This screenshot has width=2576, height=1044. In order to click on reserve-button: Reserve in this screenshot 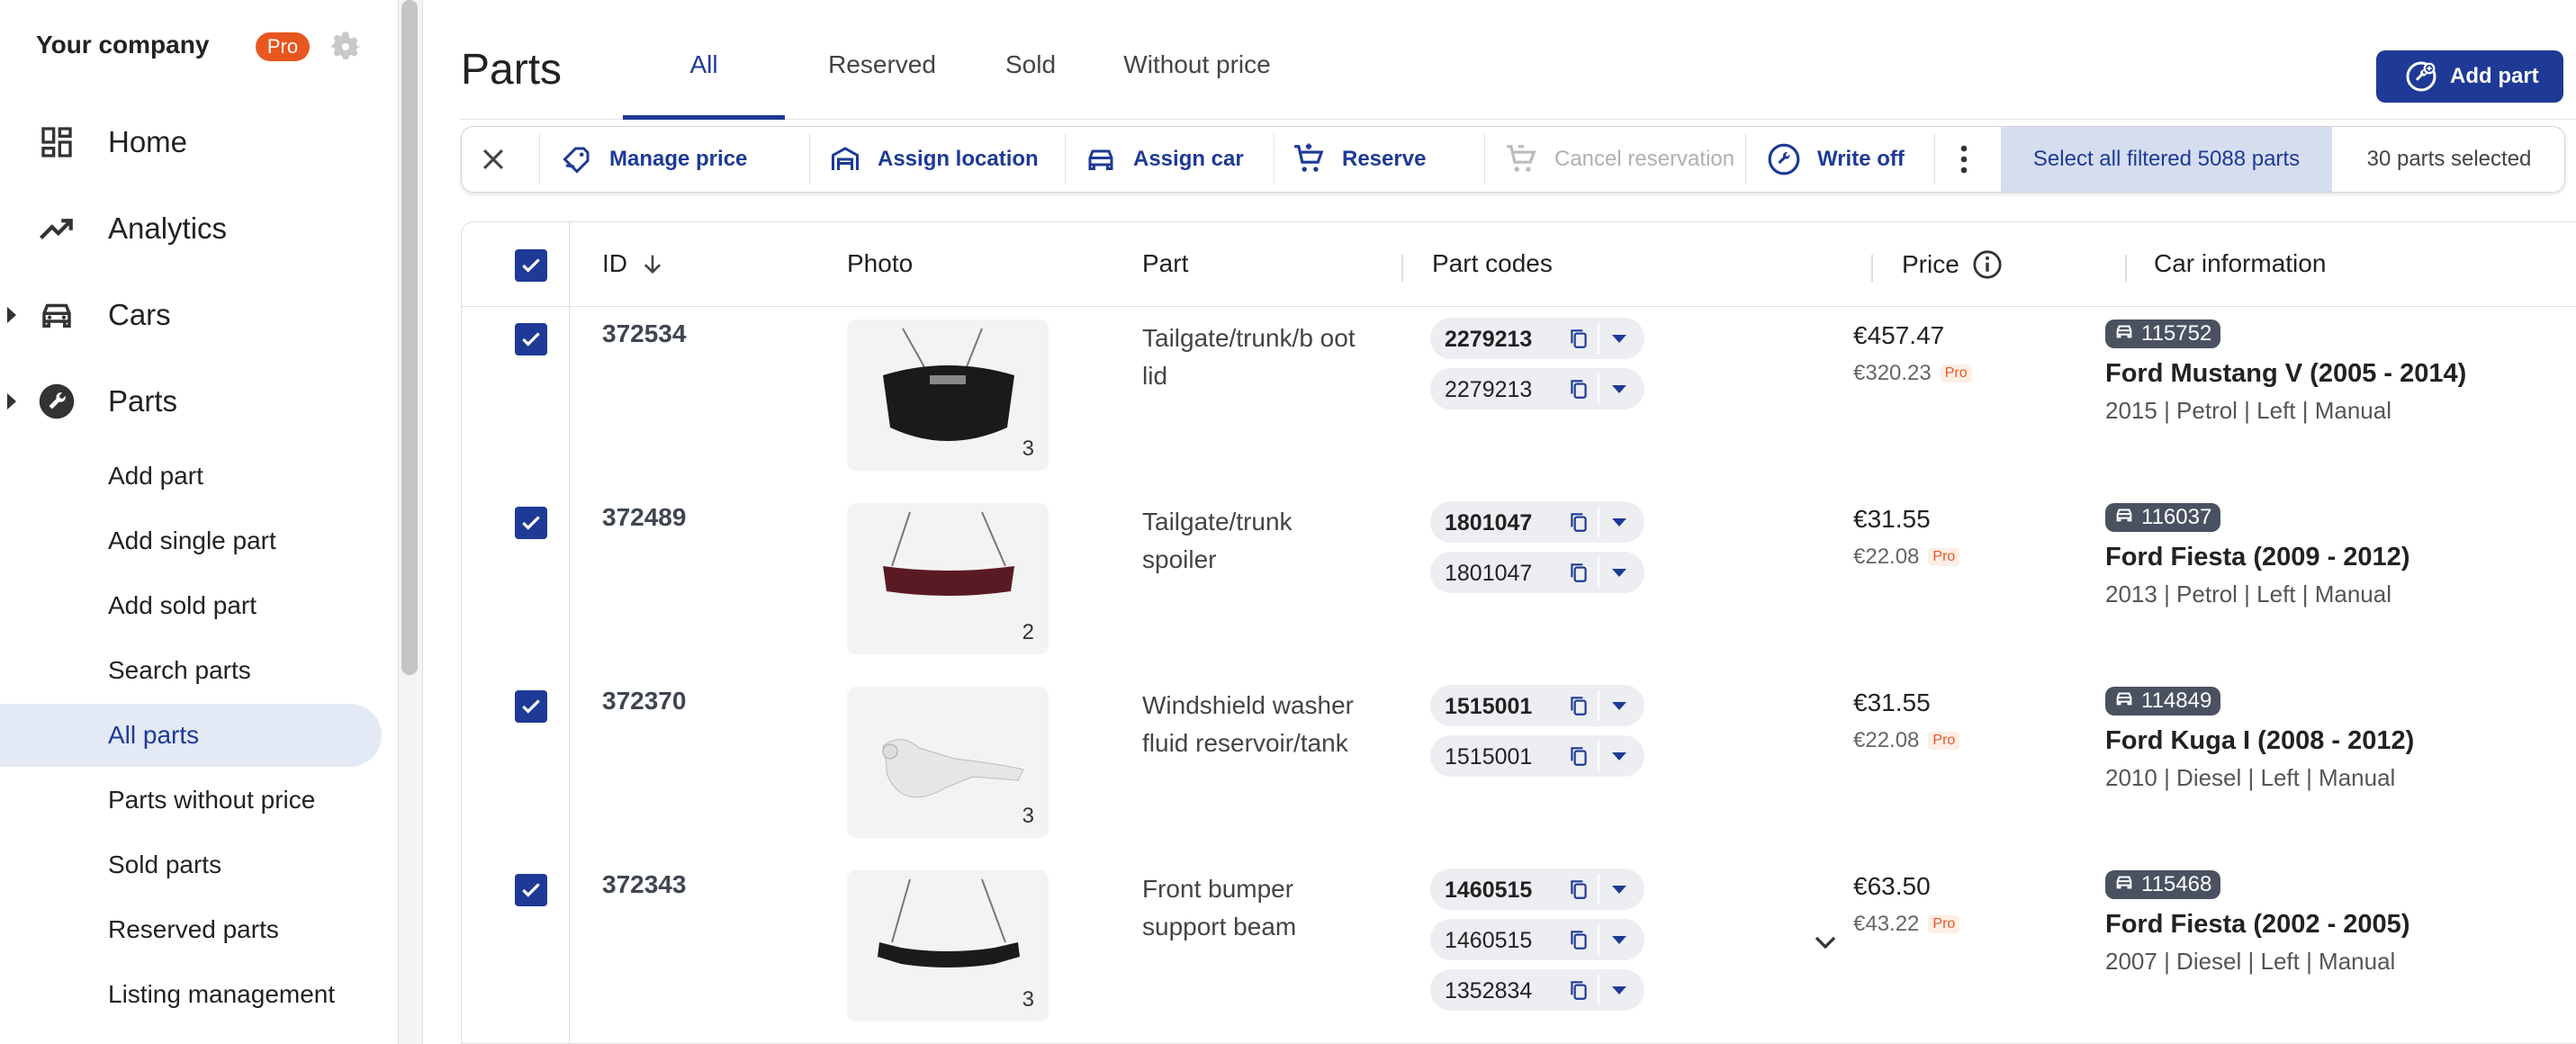, I will do `click(1359, 159)`.